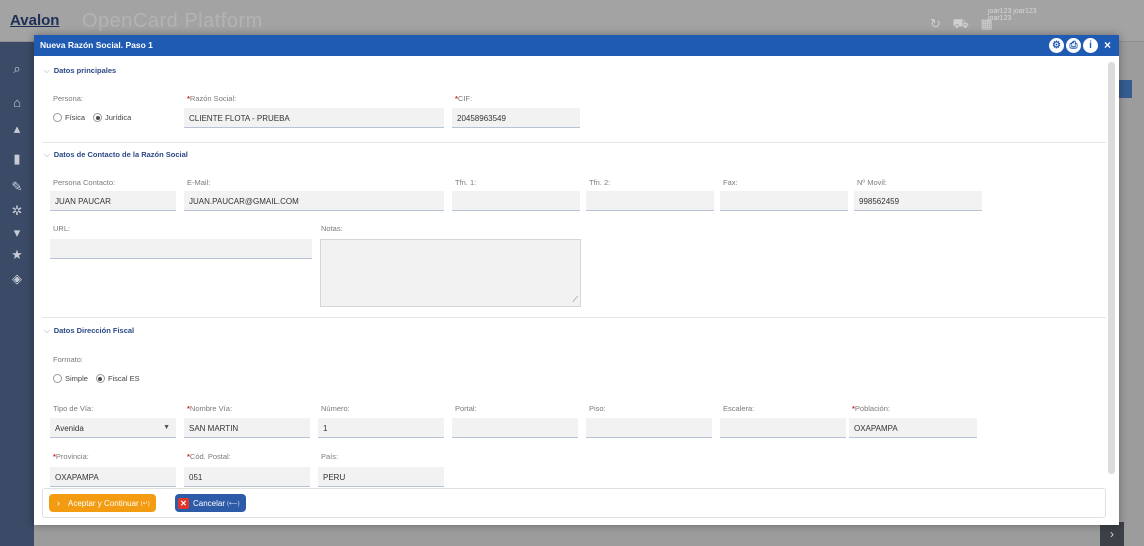 This screenshot has height=546, width=1144. What do you see at coordinates (166, 427) in the screenshot?
I see `chevron-down-icon: ▼` at bounding box center [166, 427].